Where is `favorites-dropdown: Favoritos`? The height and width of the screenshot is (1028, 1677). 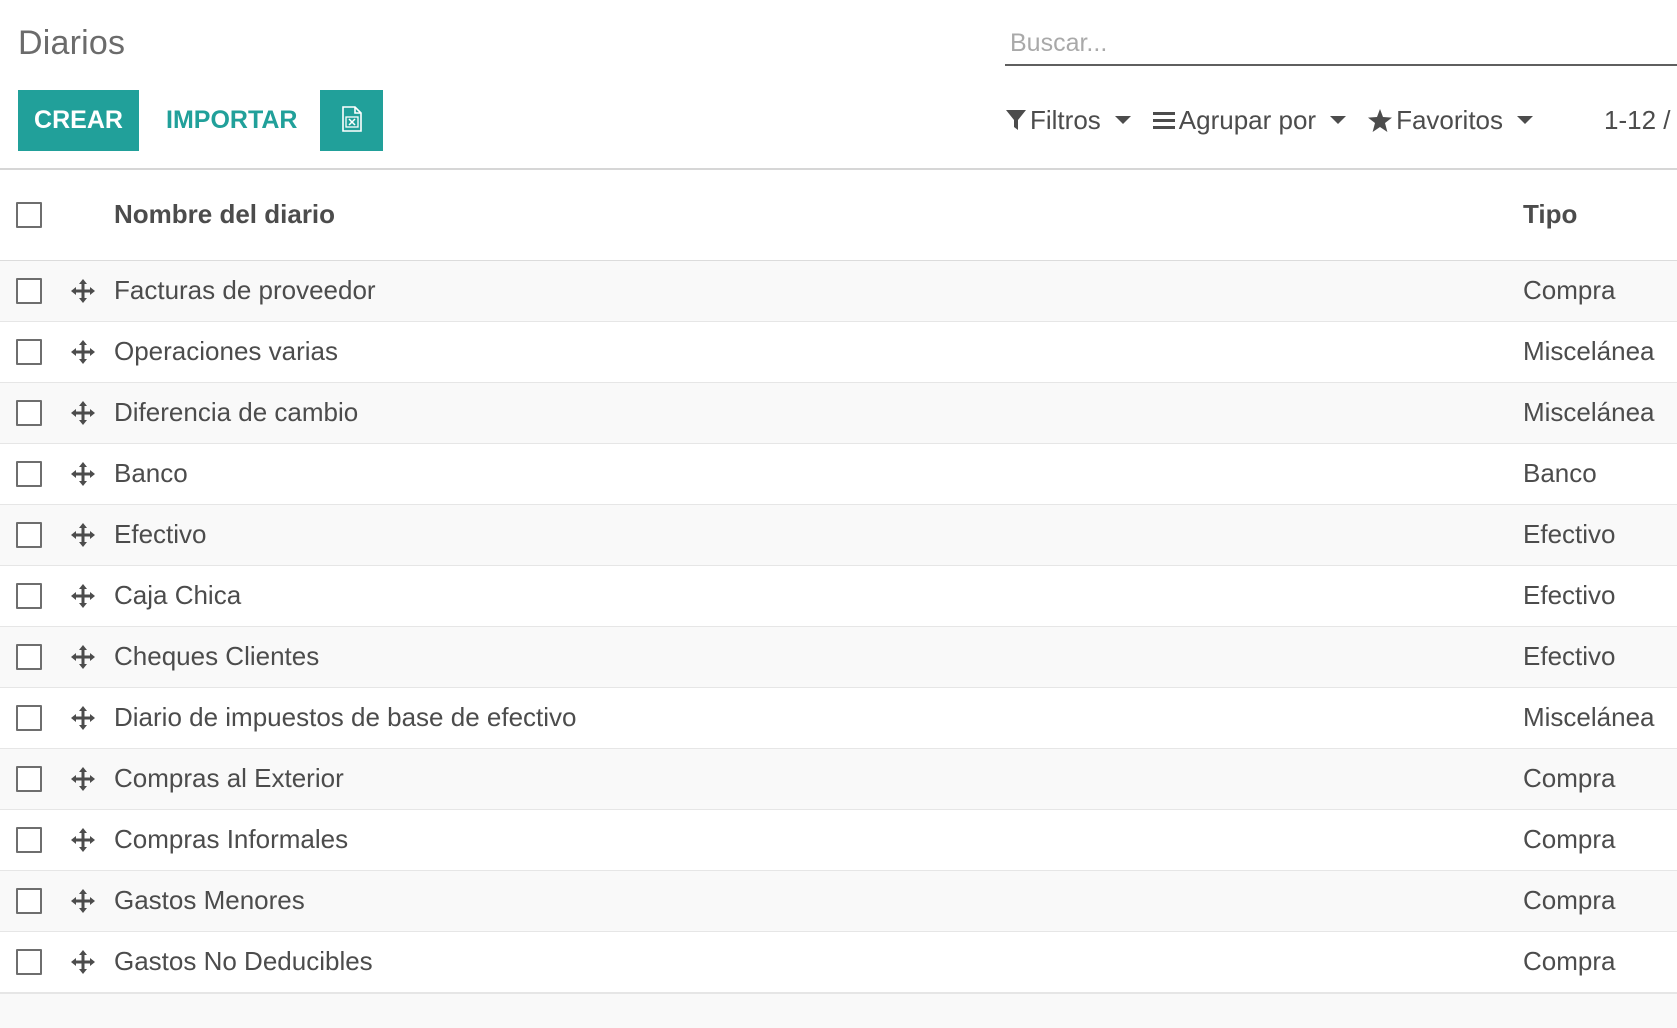 favorites-dropdown: Favoritos is located at coordinates (1451, 120).